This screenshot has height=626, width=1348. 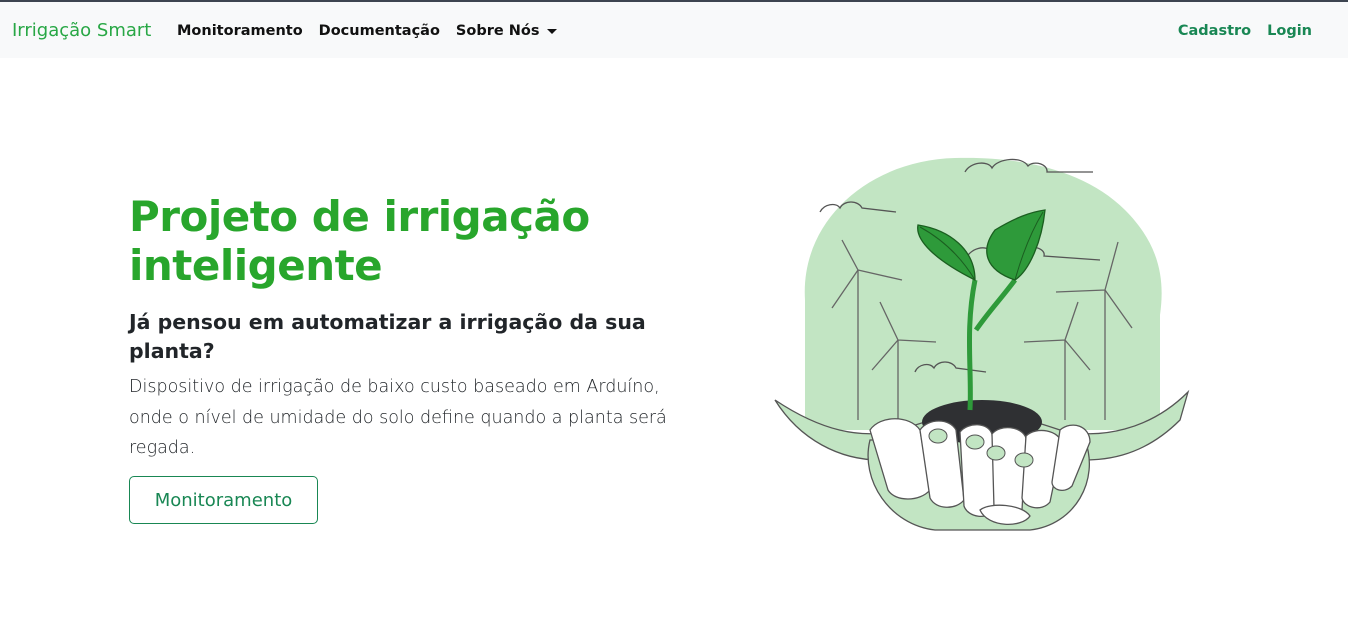 I want to click on hero-title-line1: Projeto de irrigação, so click(x=359, y=216).